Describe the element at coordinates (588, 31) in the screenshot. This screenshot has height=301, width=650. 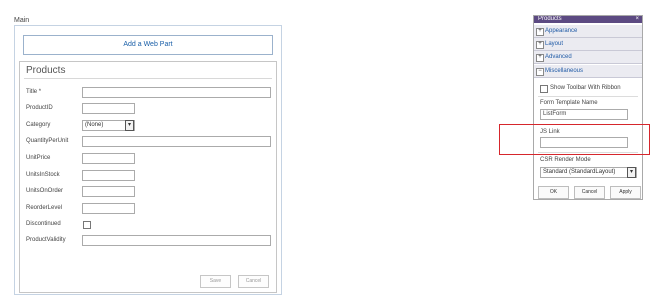
I see `section-appearance: + Appearance` at that location.